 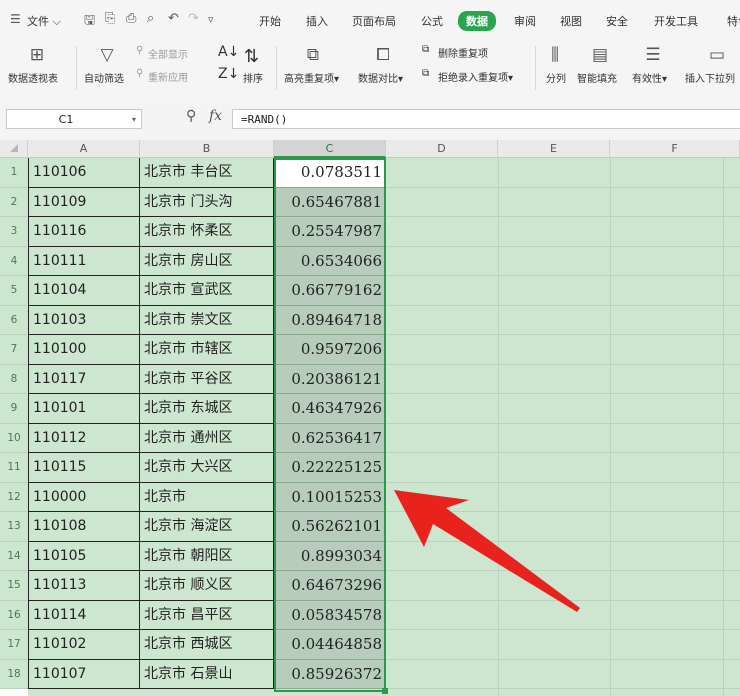 I want to click on cell-b: 北京市 石景山, so click(x=207, y=674).